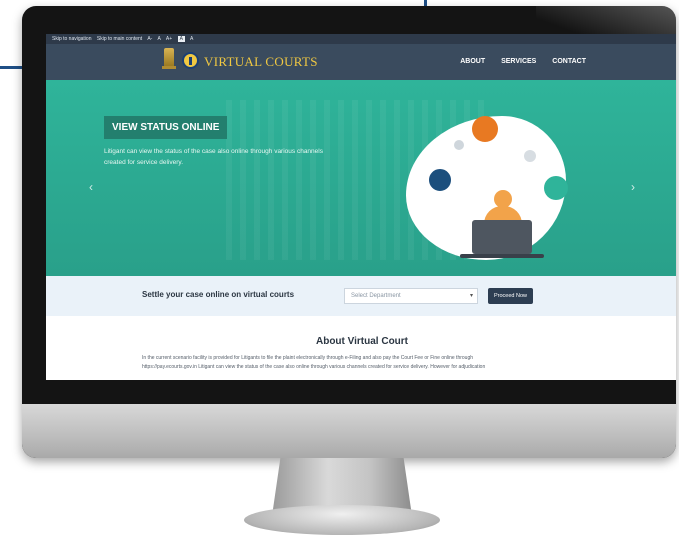 The image size is (679, 539). Describe the element at coordinates (181, 39) in the screenshot. I see `contrast-light-button: A` at that location.